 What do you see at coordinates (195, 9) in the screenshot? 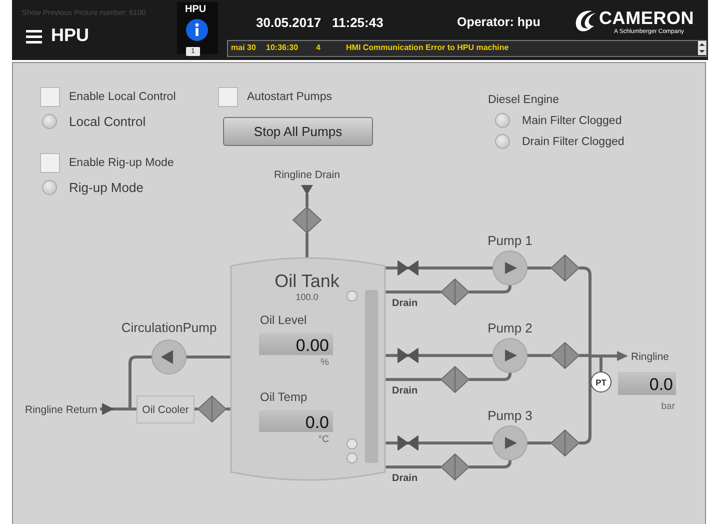
I see `station-label: HPU` at bounding box center [195, 9].